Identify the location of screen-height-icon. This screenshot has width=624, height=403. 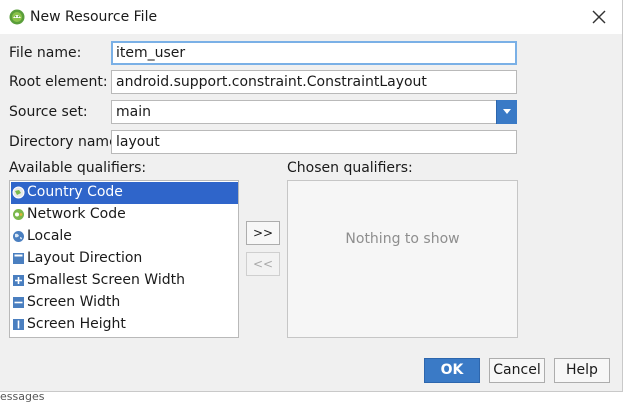
(18, 324).